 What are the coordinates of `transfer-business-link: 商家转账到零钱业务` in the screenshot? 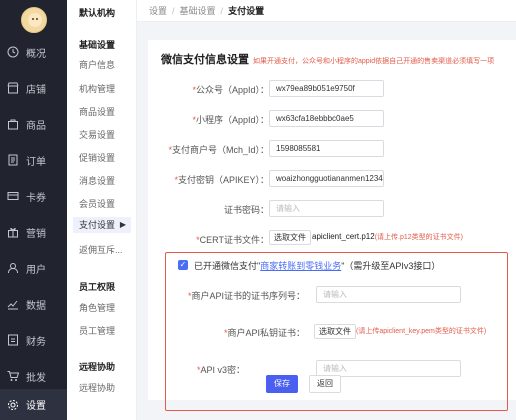 It's located at (300, 266).